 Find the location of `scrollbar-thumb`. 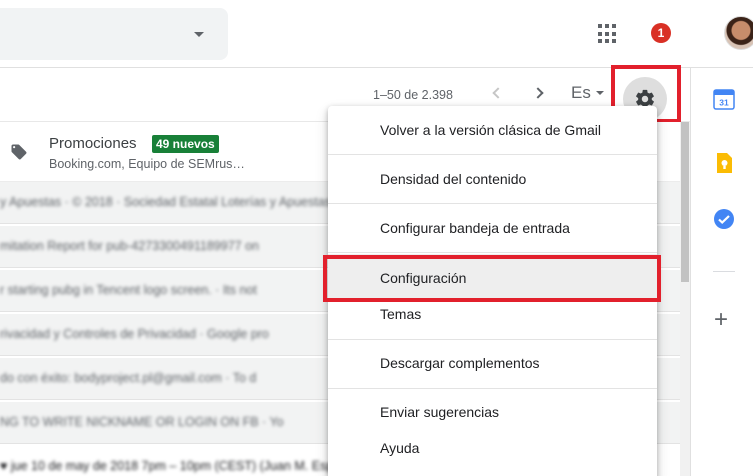

scrollbar-thumb is located at coordinates (685, 202).